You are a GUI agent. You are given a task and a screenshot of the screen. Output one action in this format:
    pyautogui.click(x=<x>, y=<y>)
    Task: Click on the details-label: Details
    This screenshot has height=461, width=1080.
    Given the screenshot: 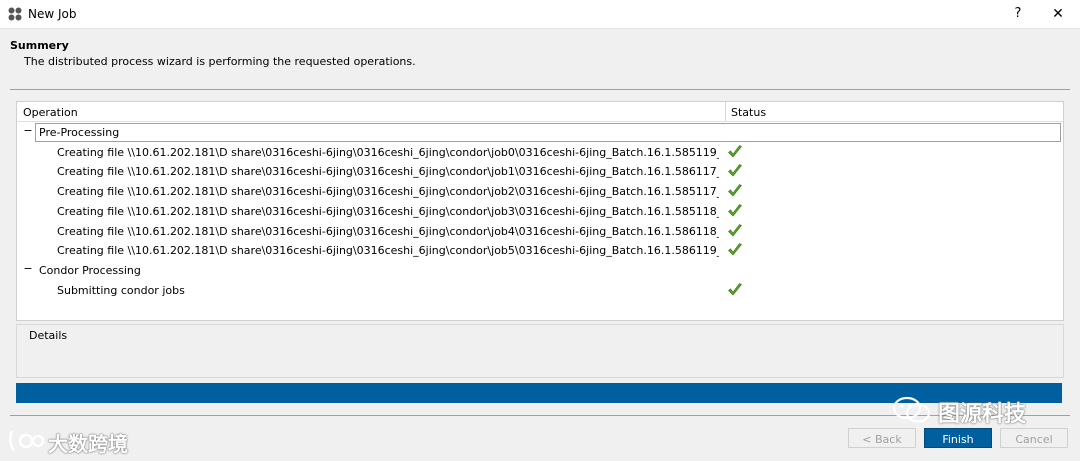 What is the action you would take?
    pyautogui.click(x=48, y=335)
    